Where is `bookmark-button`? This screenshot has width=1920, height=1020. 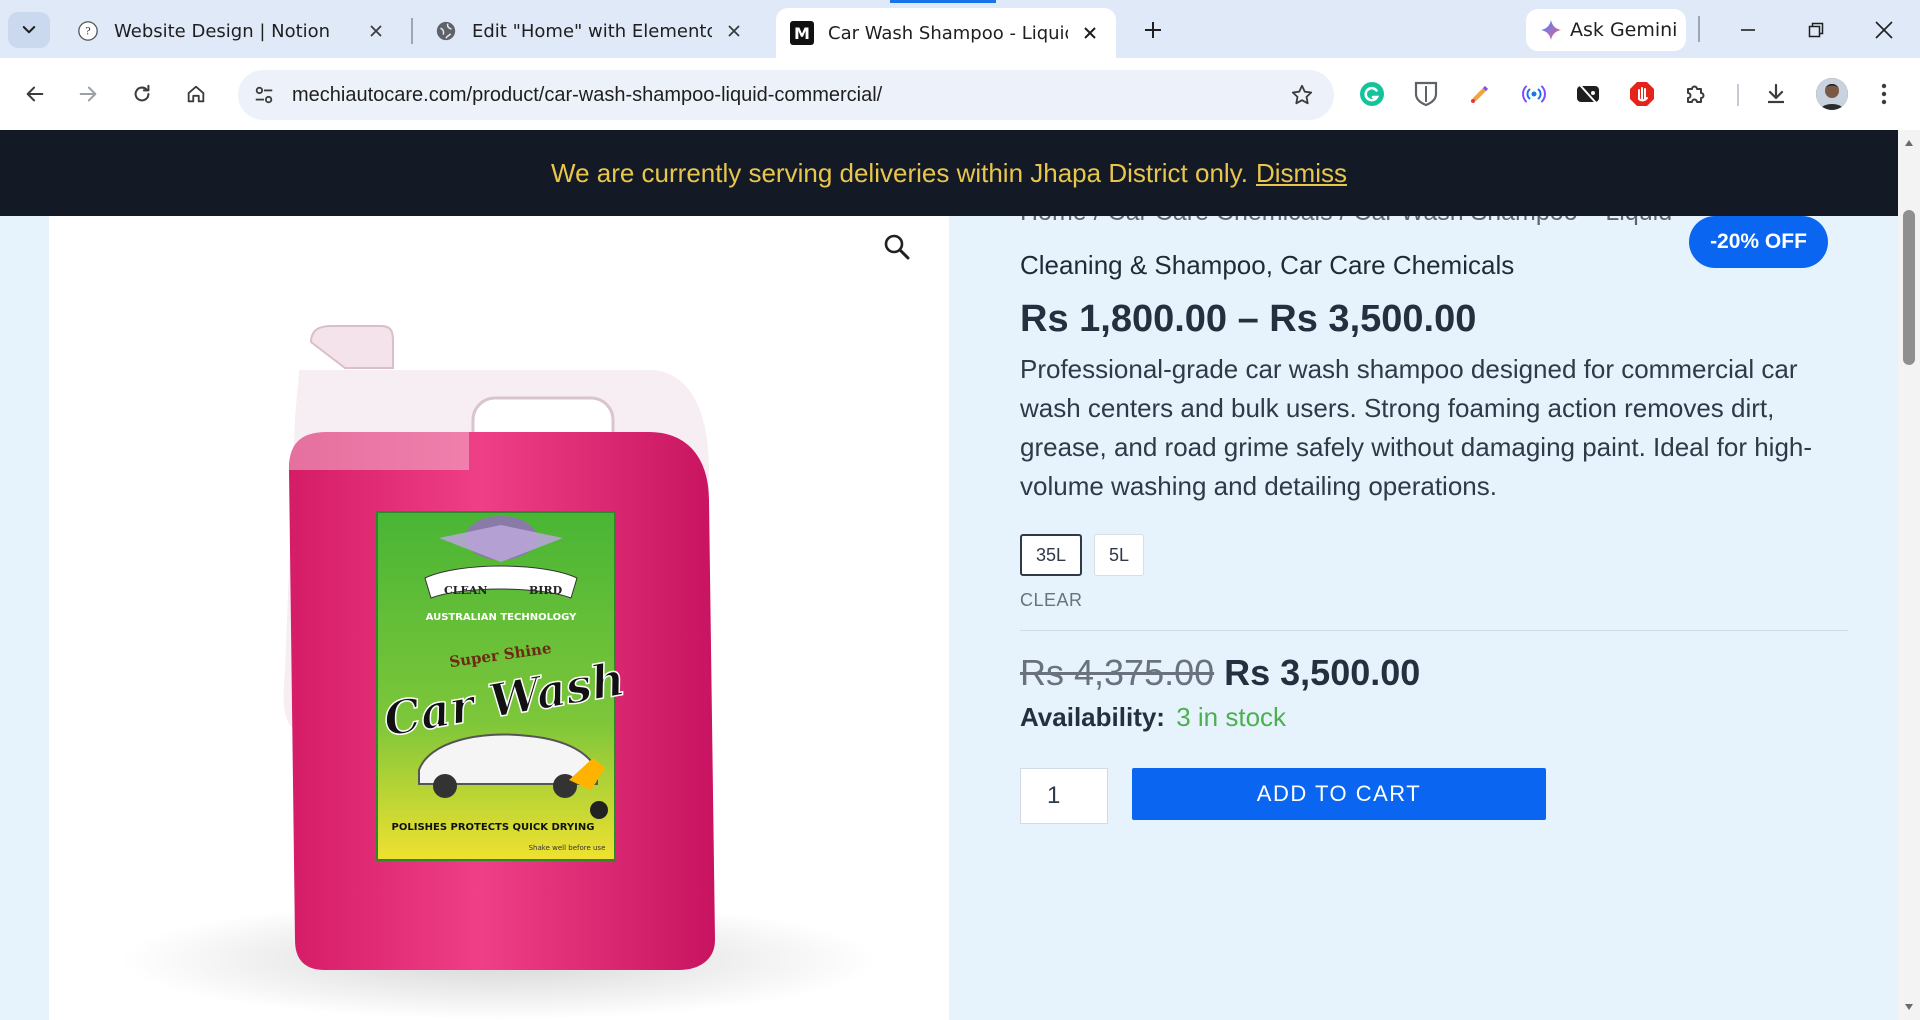
bookmark-button is located at coordinates (1302, 95).